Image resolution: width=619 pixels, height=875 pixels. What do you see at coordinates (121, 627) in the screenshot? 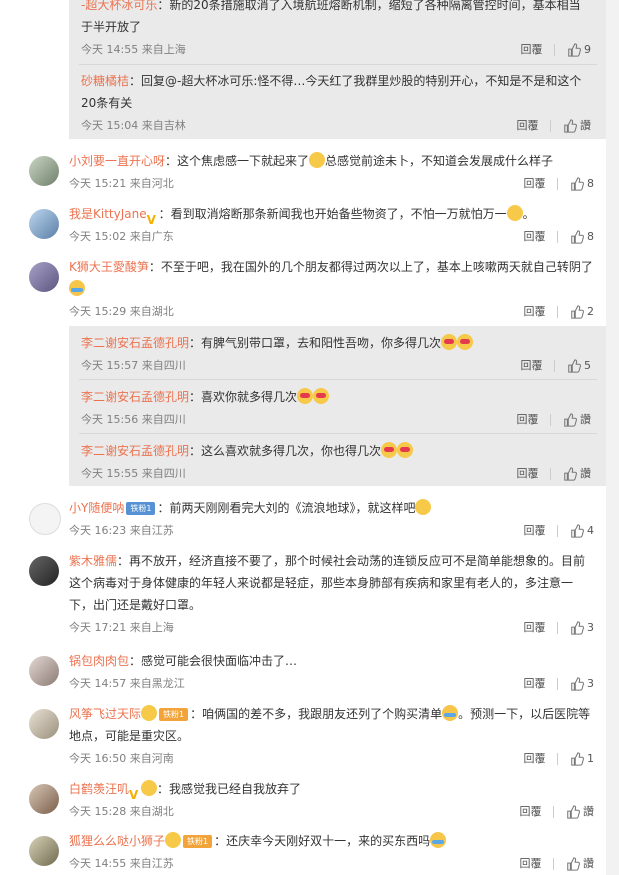
I see `comment-time: 今天 17:21 来自上海` at bounding box center [121, 627].